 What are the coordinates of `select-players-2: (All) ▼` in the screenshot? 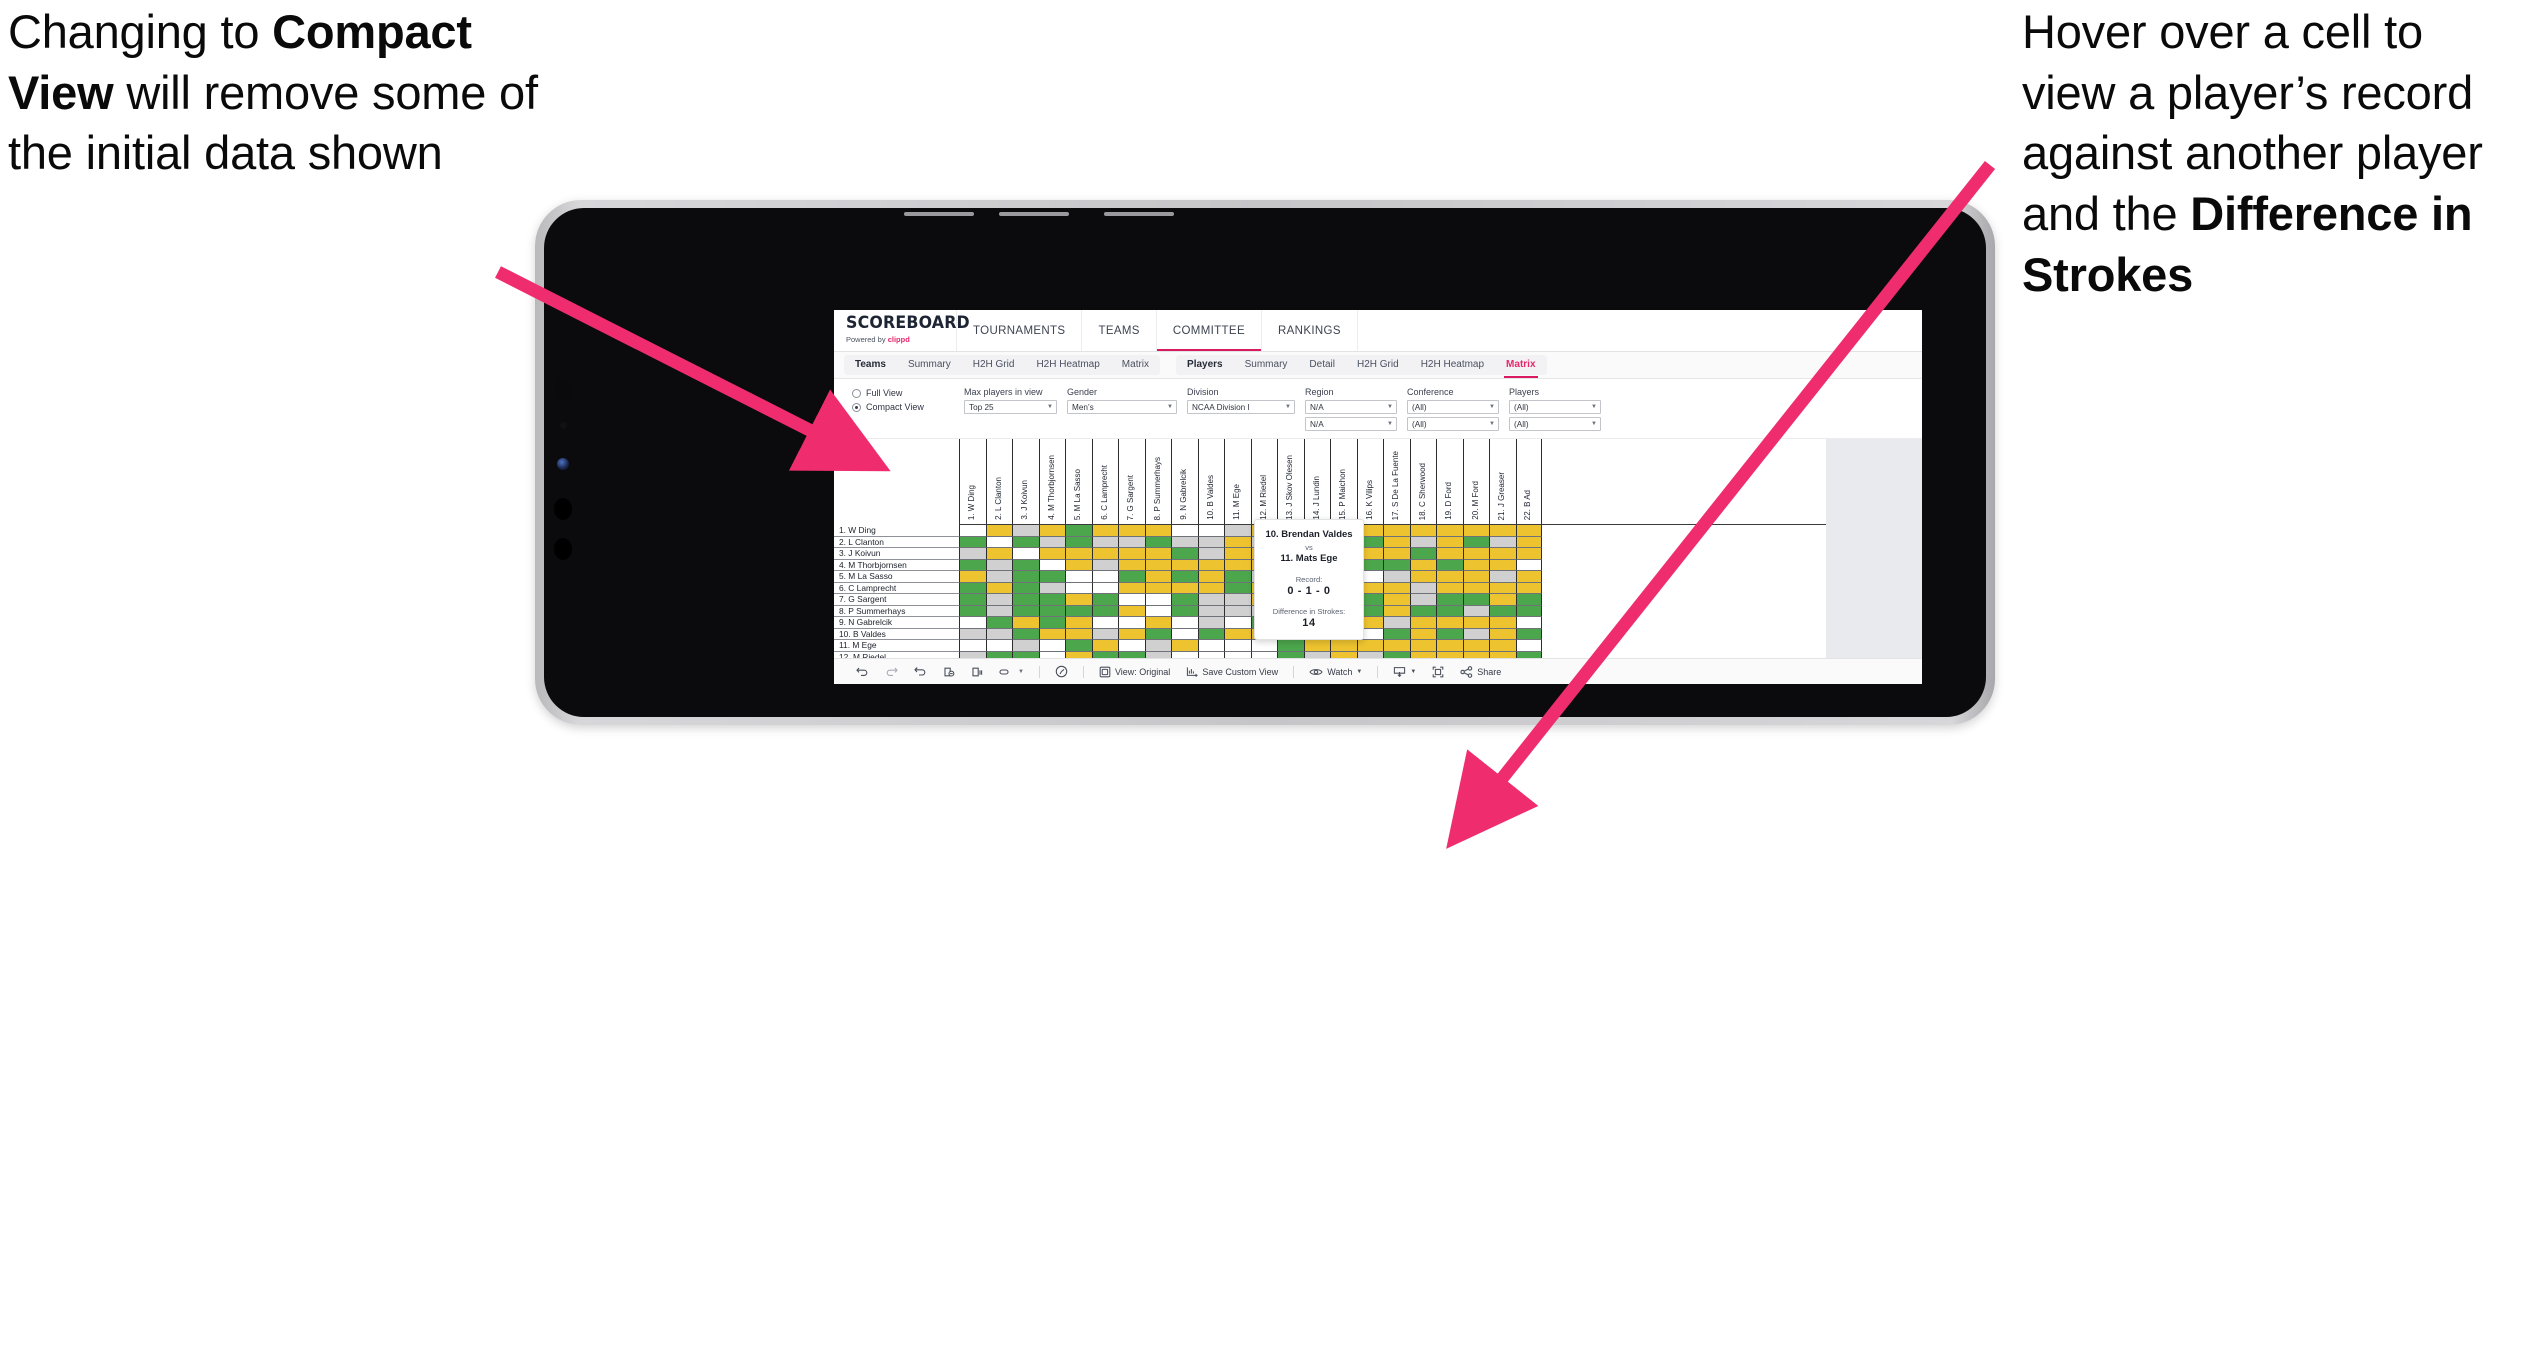 It's located at (1555, 424).